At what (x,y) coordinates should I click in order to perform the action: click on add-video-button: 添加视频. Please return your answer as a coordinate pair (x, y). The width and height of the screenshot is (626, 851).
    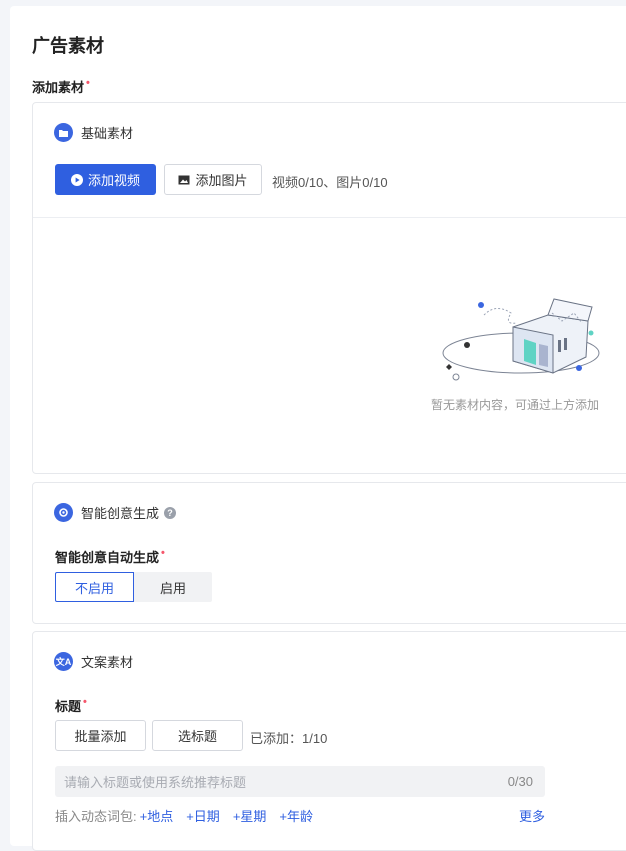
    Looking at the image, I should click on (105, 179).